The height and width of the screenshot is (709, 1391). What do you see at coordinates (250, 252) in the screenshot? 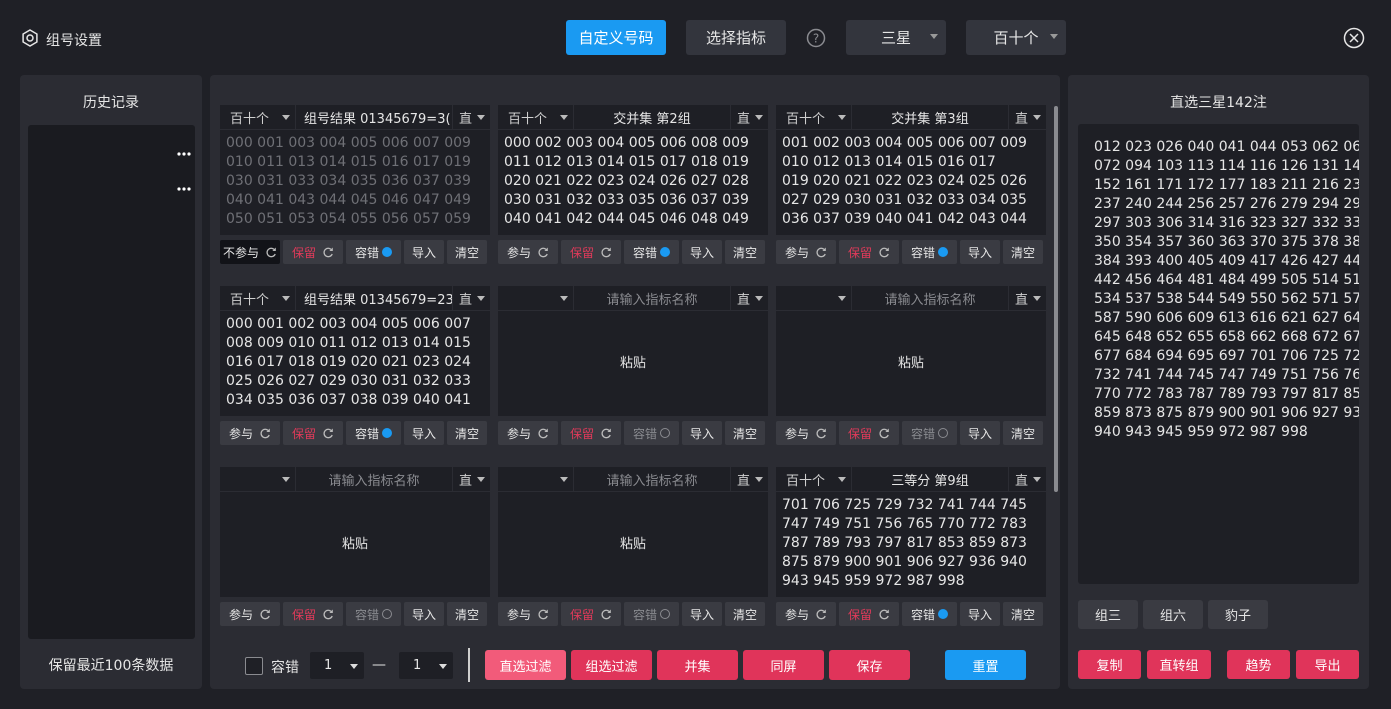
I see `join-toggle: 不参与` at bounding box center [250, 252].